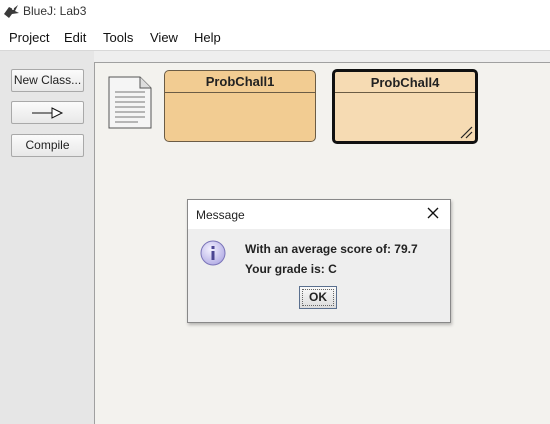 This screenshot has width=550, height=424. What do you see at coordinates (405, 106) in the screenshot?
I see `class-probchall4: ProbChall4` at bounding box center [405, 106].